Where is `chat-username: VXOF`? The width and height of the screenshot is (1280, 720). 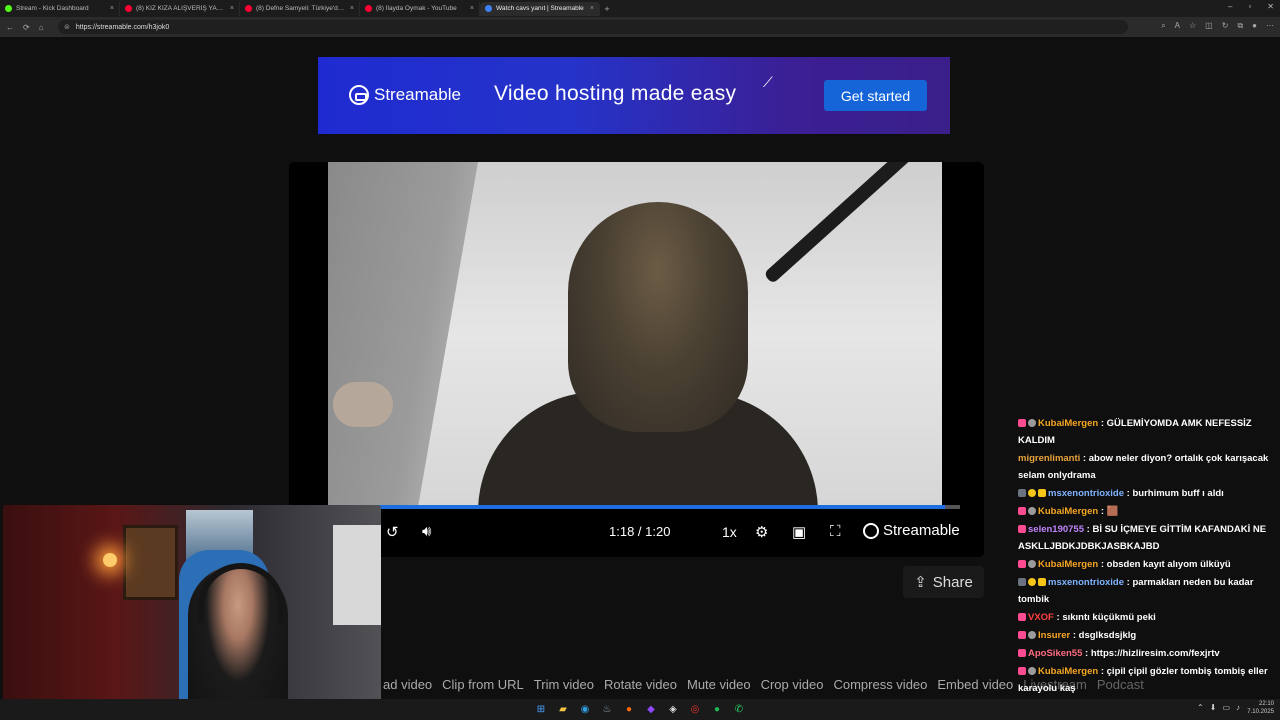 chat-username: VXOF is located at coordinates (1041, 617).